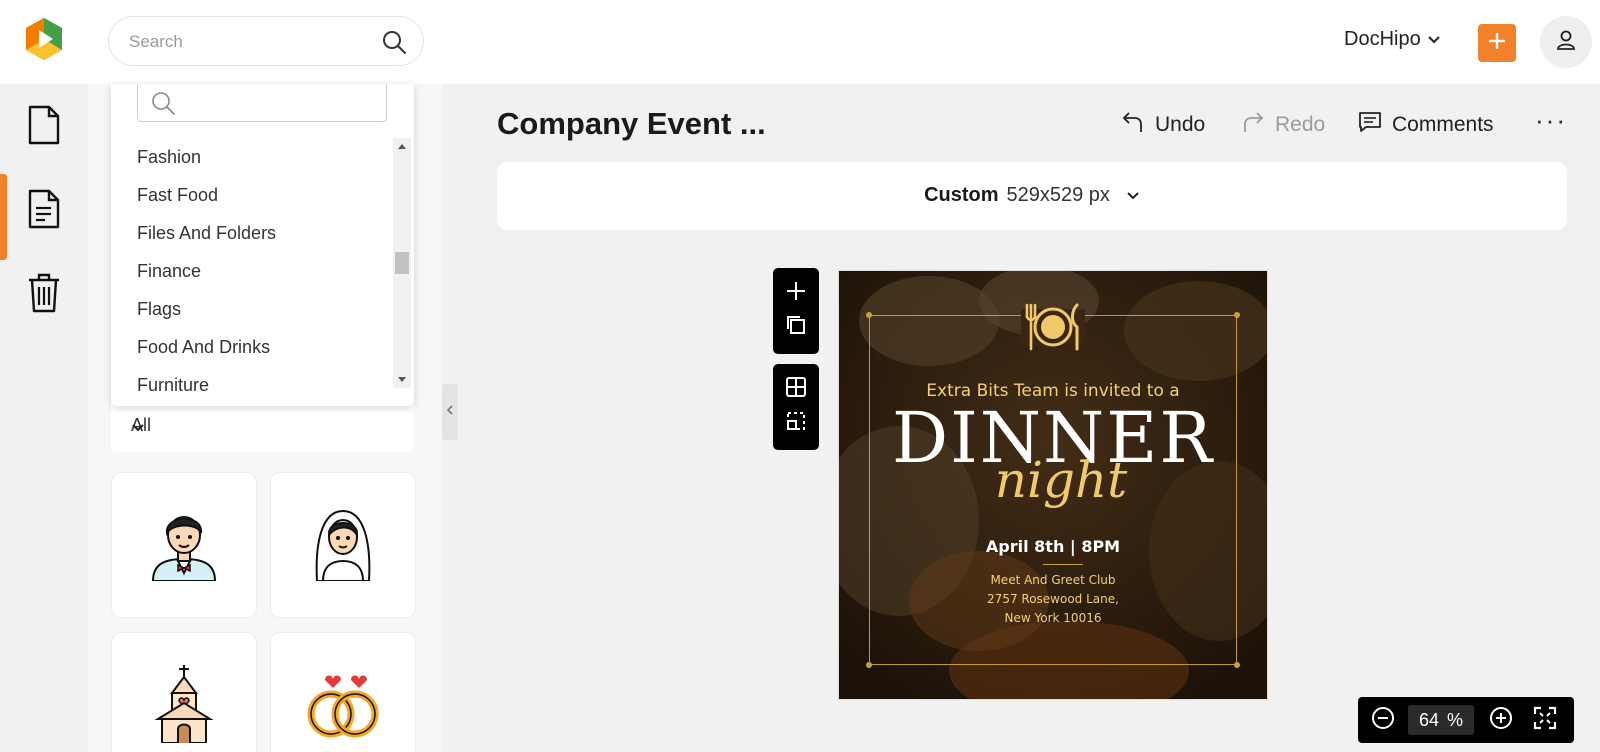  Describe the element at coordinates (262, 103) in the screenshot. I see `category-search` at that location.